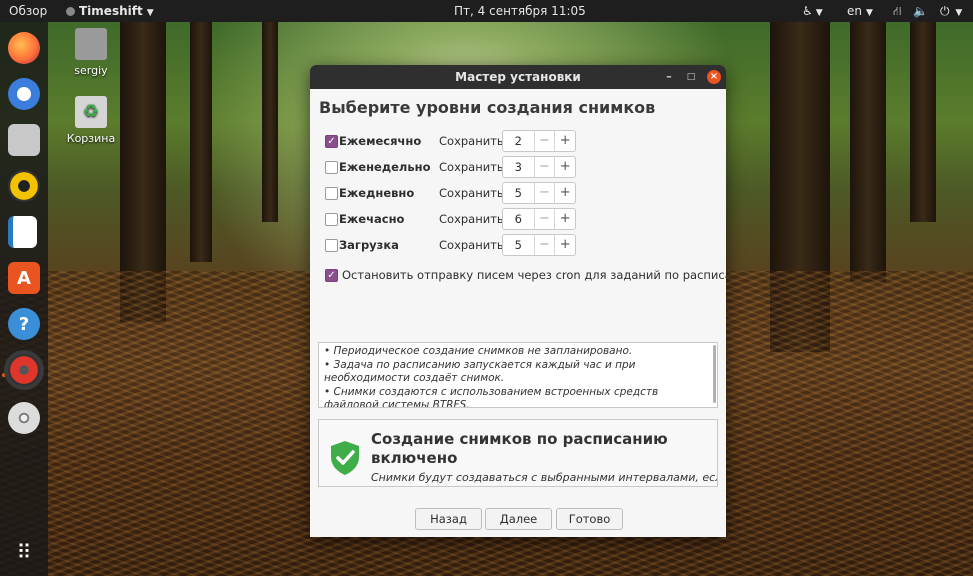 The width and height of the screenshot is (973, 576). Describe the element at coordinates (91, 44) in the screenshot. I see `home-folder-icon` at that location.